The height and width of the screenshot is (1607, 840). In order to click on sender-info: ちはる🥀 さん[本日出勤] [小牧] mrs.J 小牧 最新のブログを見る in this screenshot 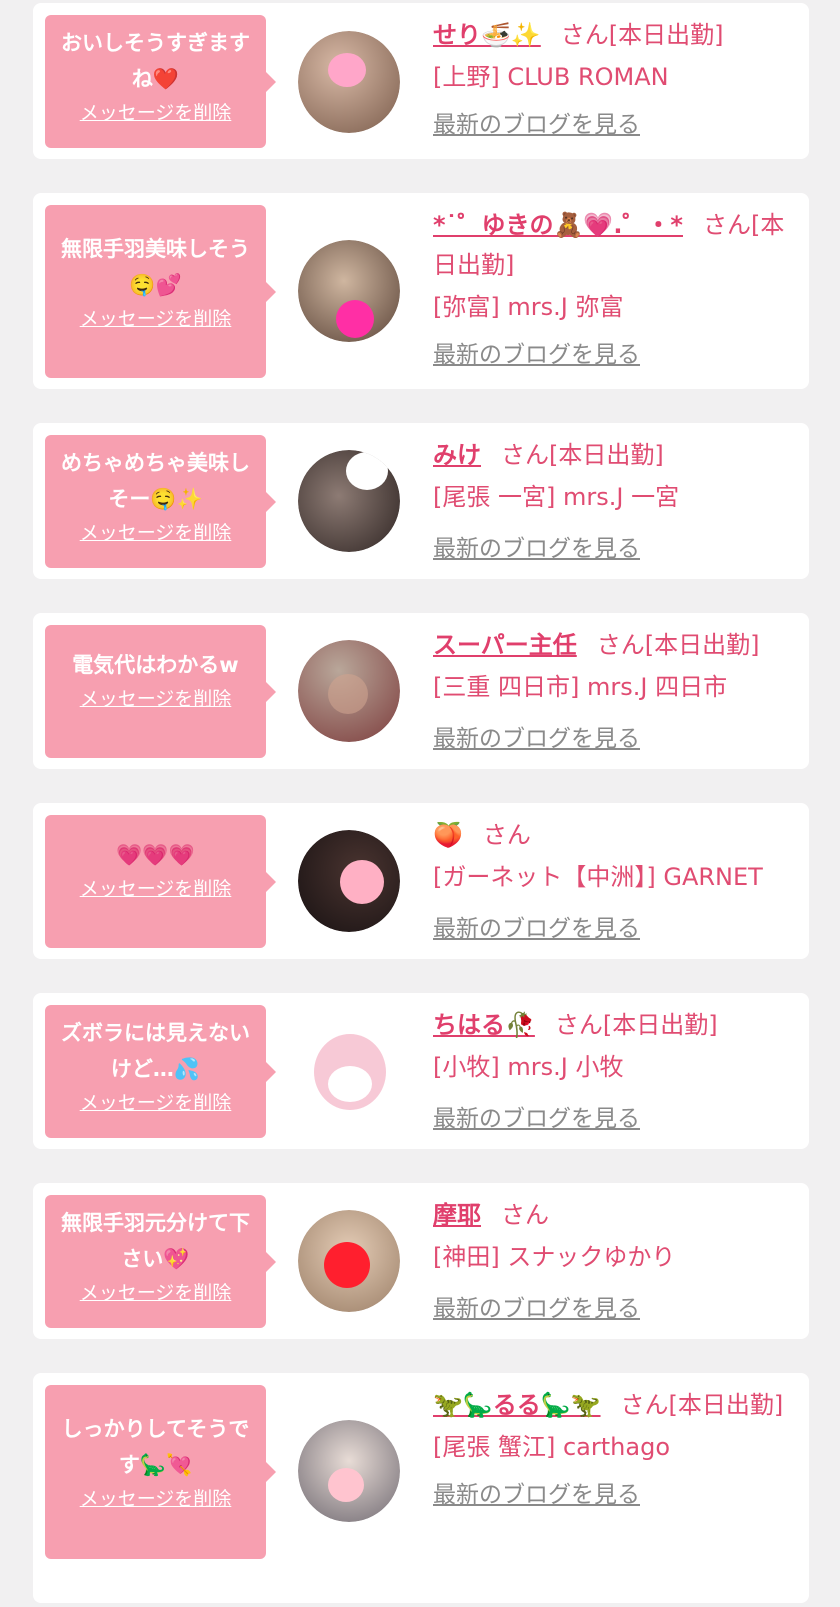, I will do `click(612, 1069)`.